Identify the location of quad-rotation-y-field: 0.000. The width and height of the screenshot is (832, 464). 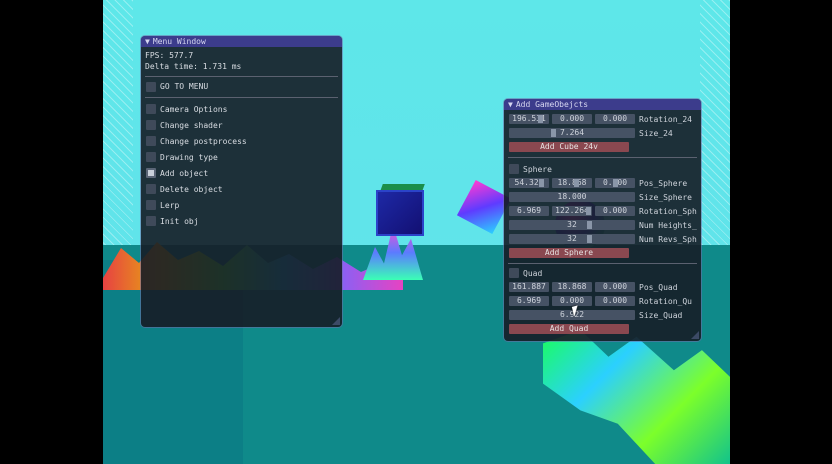
(572, 301).